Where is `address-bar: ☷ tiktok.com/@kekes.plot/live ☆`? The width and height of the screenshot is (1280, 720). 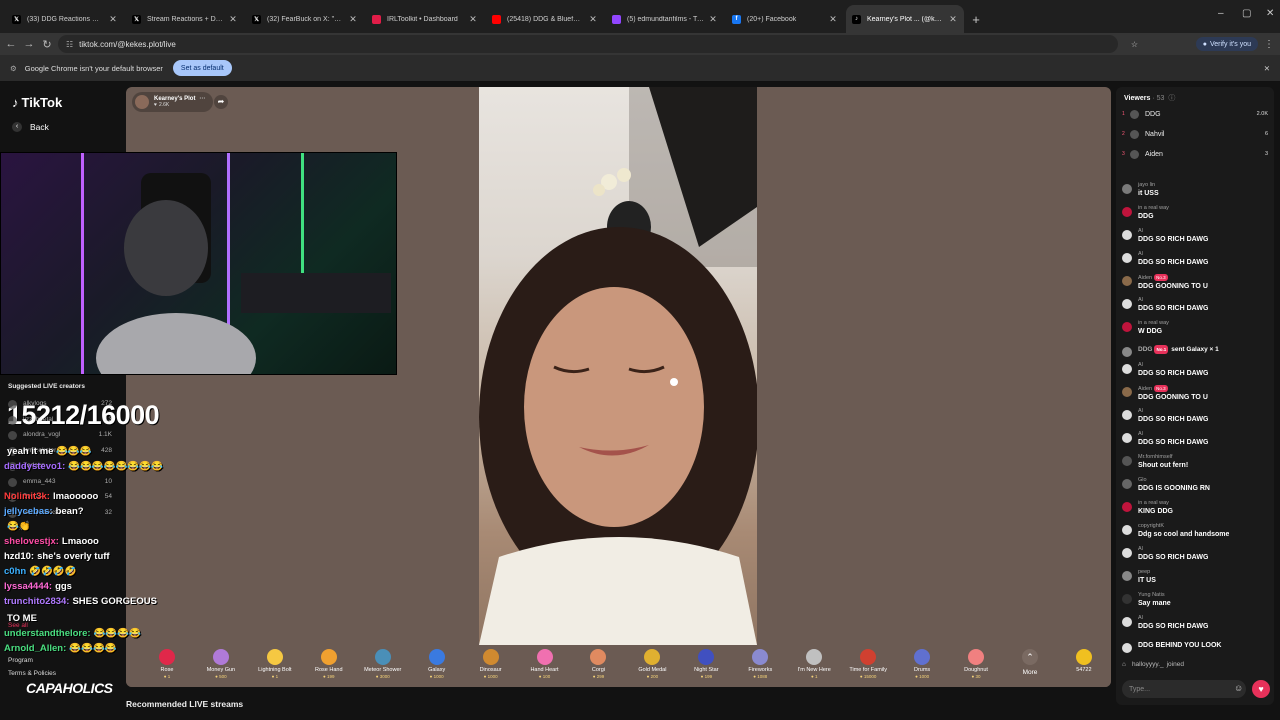 address-bar: ☷ tiktok.com/@kekes.plot/live ☆ is located at coordinates (598, 44).